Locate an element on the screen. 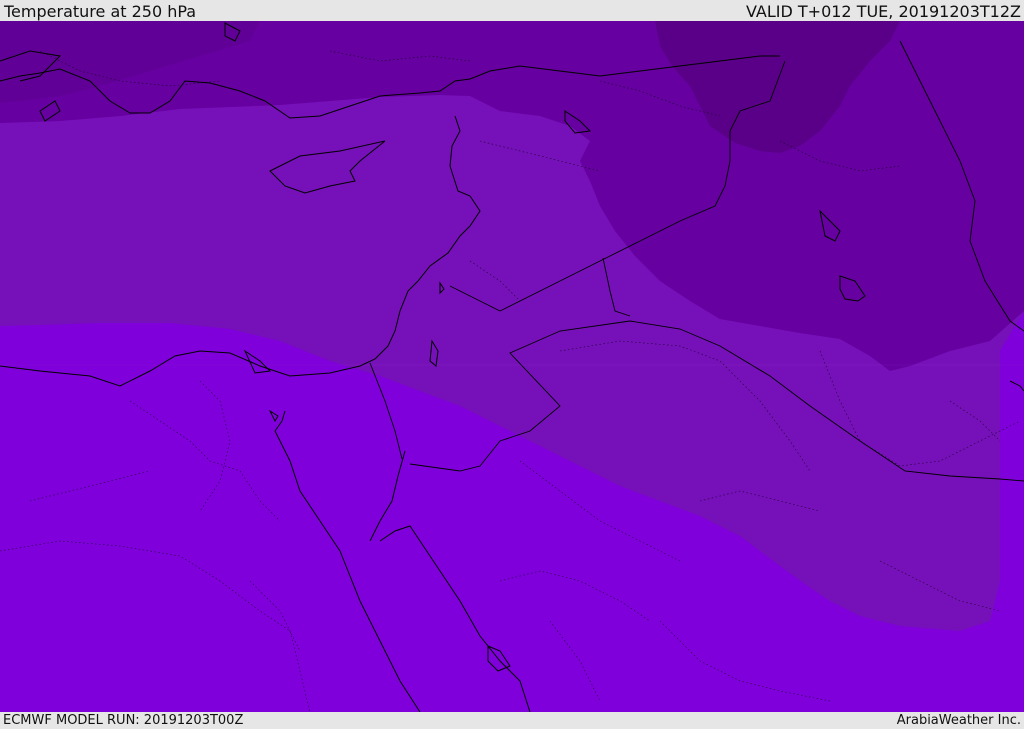 The width and height of the screenshot is (1024, 729). credit-label: ArabiaWeather Inc. is located at coordinates (958, 720).